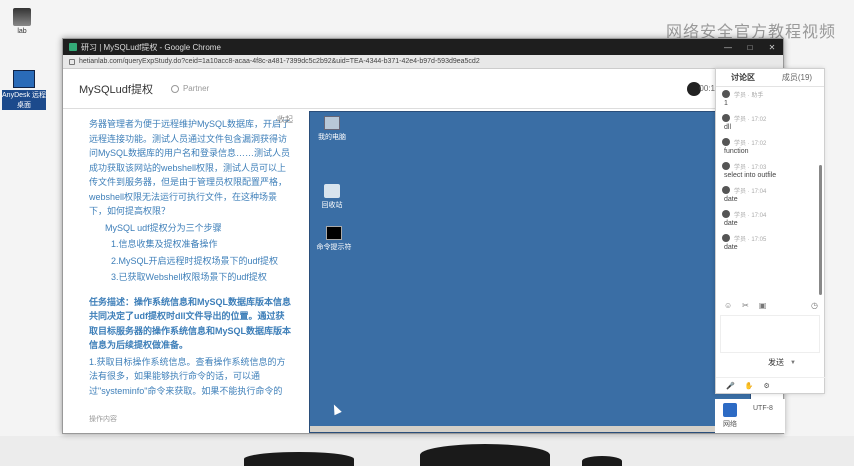  I want to click on chat-input, so click(770, 334).